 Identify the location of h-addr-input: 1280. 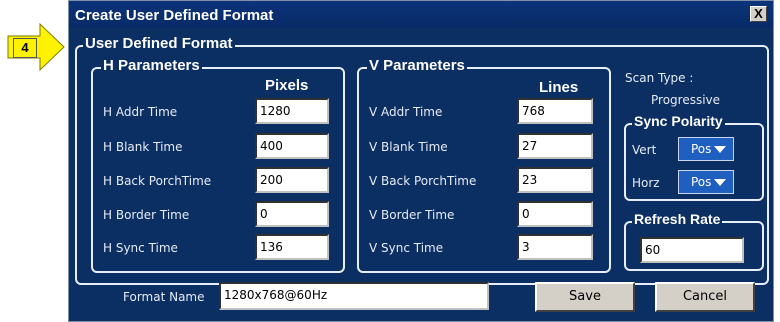
(292, 111).